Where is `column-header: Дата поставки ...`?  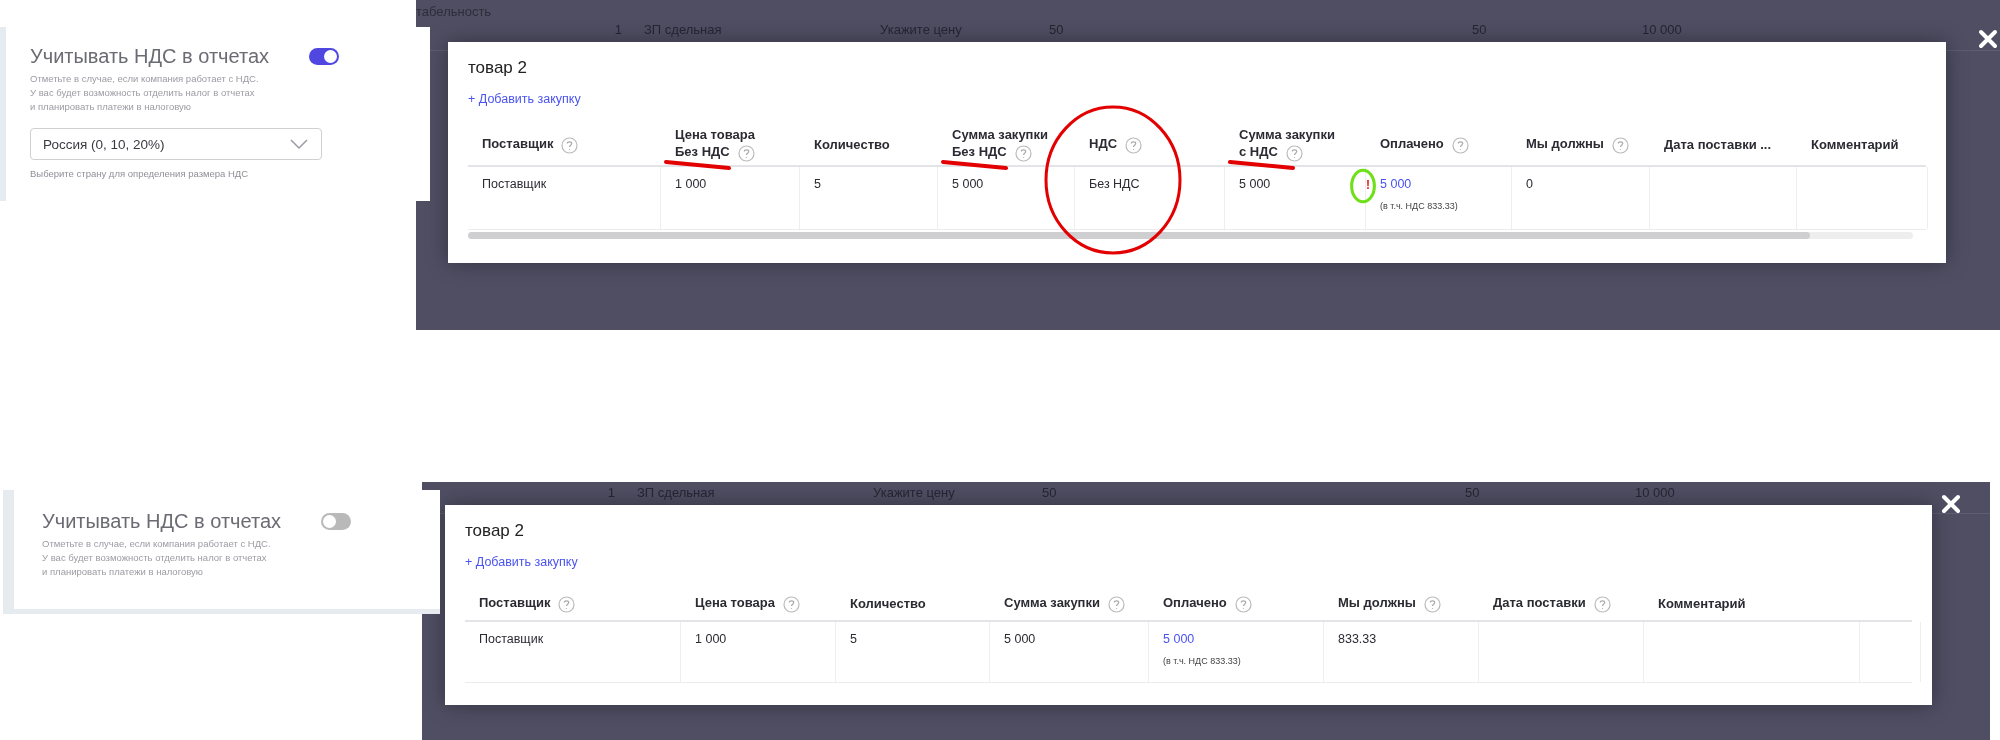
column-header: Дата поставки ... is located at coordinates (1718, 144).